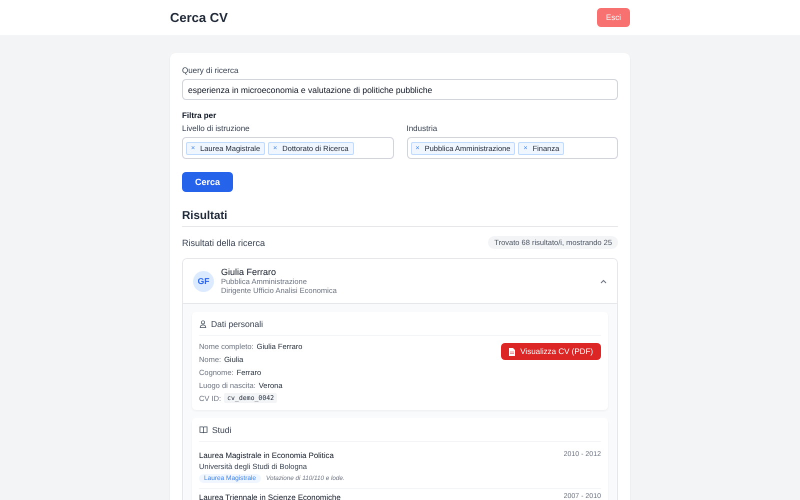  Describe the element at coordinates (203, 281) in the screenshot. I see `avatar: GF` at that location.